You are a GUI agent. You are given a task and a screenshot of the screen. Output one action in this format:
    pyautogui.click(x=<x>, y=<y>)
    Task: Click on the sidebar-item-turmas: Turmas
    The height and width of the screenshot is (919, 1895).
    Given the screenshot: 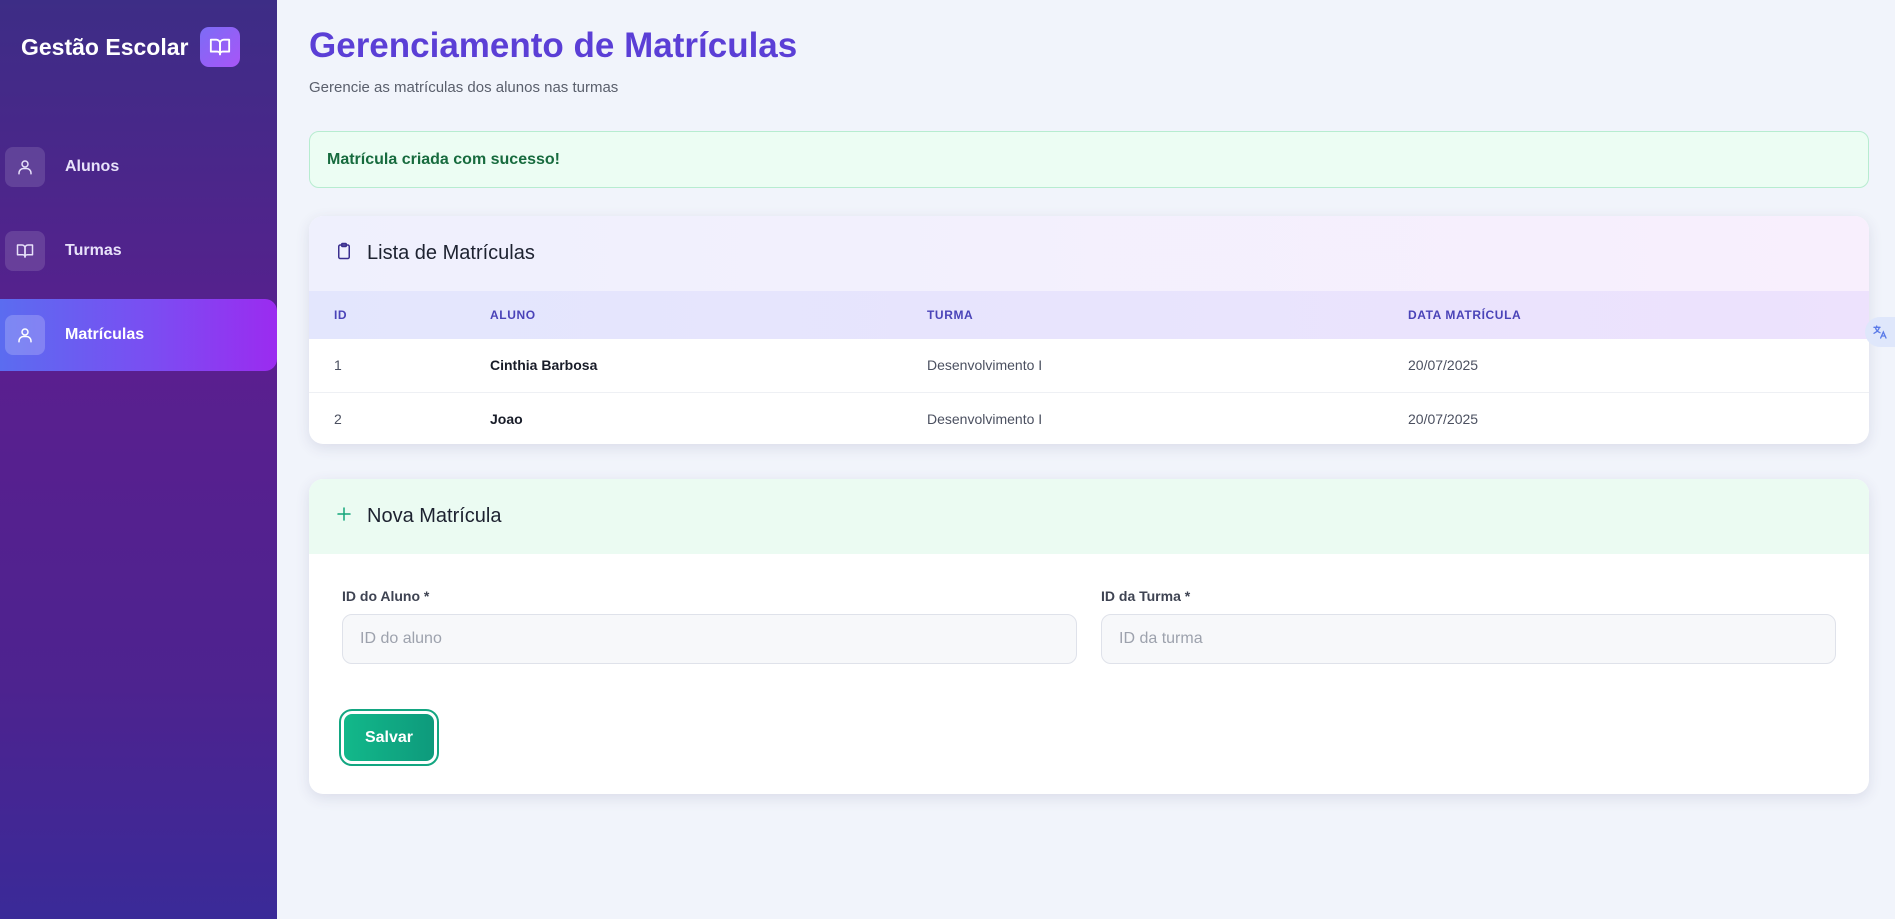 What is the action you would take?
    pyautogui.click(x=138, y=251)
    